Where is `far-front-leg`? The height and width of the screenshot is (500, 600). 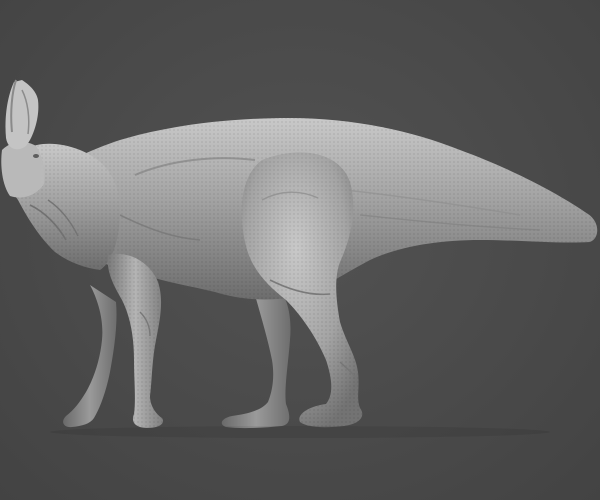
far-front-leg is located at coordinates (90, 356).